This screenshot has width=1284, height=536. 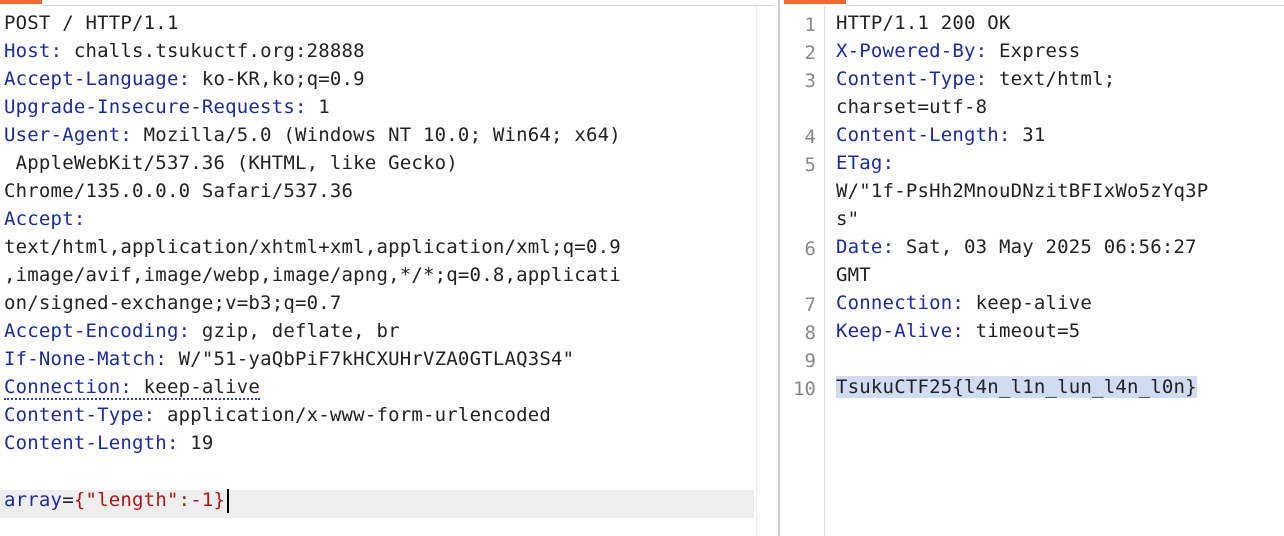 I want to click on request-scroll-edge, so click(x=756, y=271).